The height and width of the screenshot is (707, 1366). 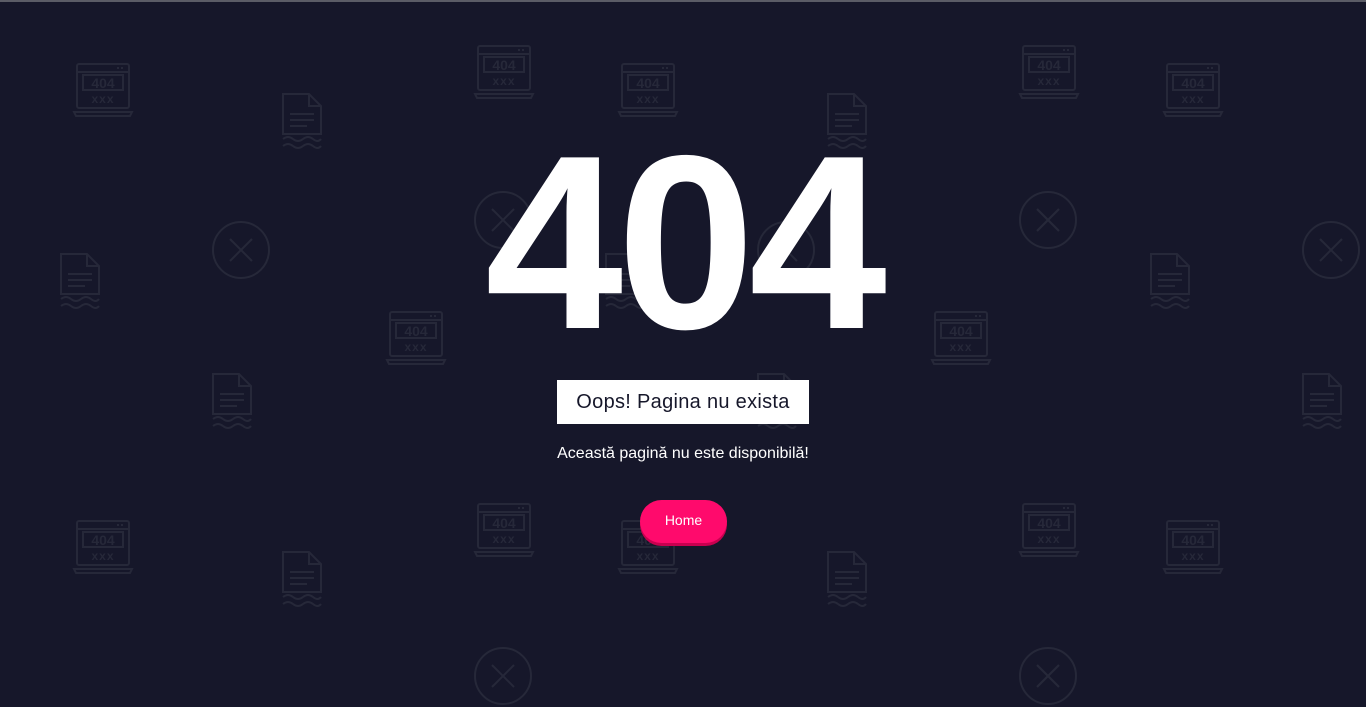 What do you see at coordinates (686, 242) in the screenshot?
I see `error-code: 404` at bounding box center [686, 242].